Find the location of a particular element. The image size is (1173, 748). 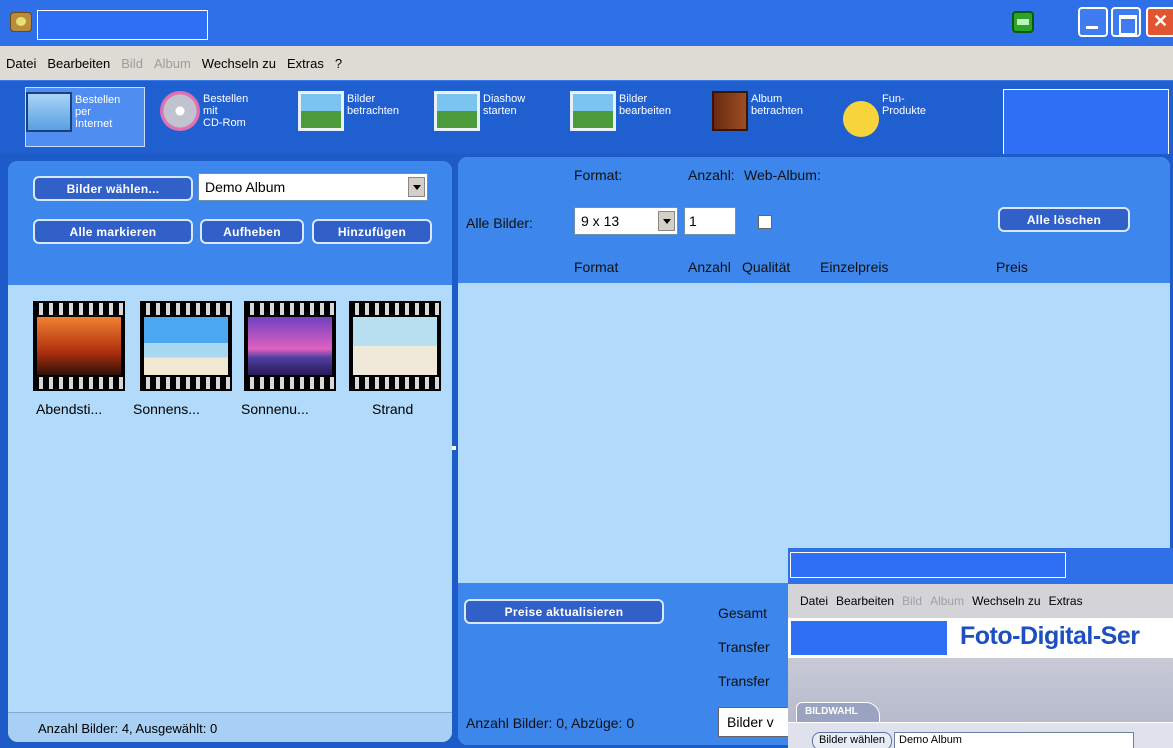

anzahl-header: Anzahl: is located at coordinates (711, 175).